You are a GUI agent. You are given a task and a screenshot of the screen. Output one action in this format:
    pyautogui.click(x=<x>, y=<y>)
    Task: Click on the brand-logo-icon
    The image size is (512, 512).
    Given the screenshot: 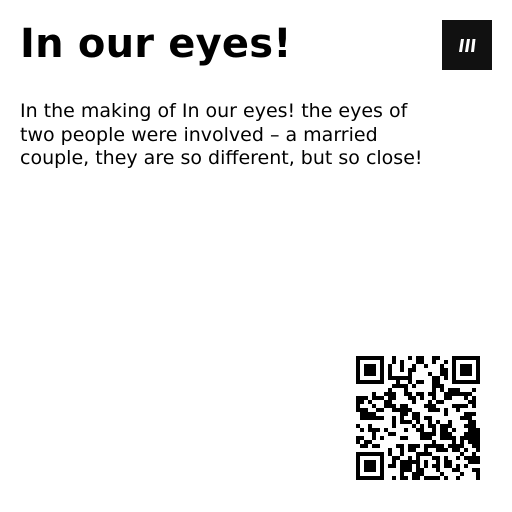 What is the action you would take?
    pyautogui.click(x=467, y=45)
    